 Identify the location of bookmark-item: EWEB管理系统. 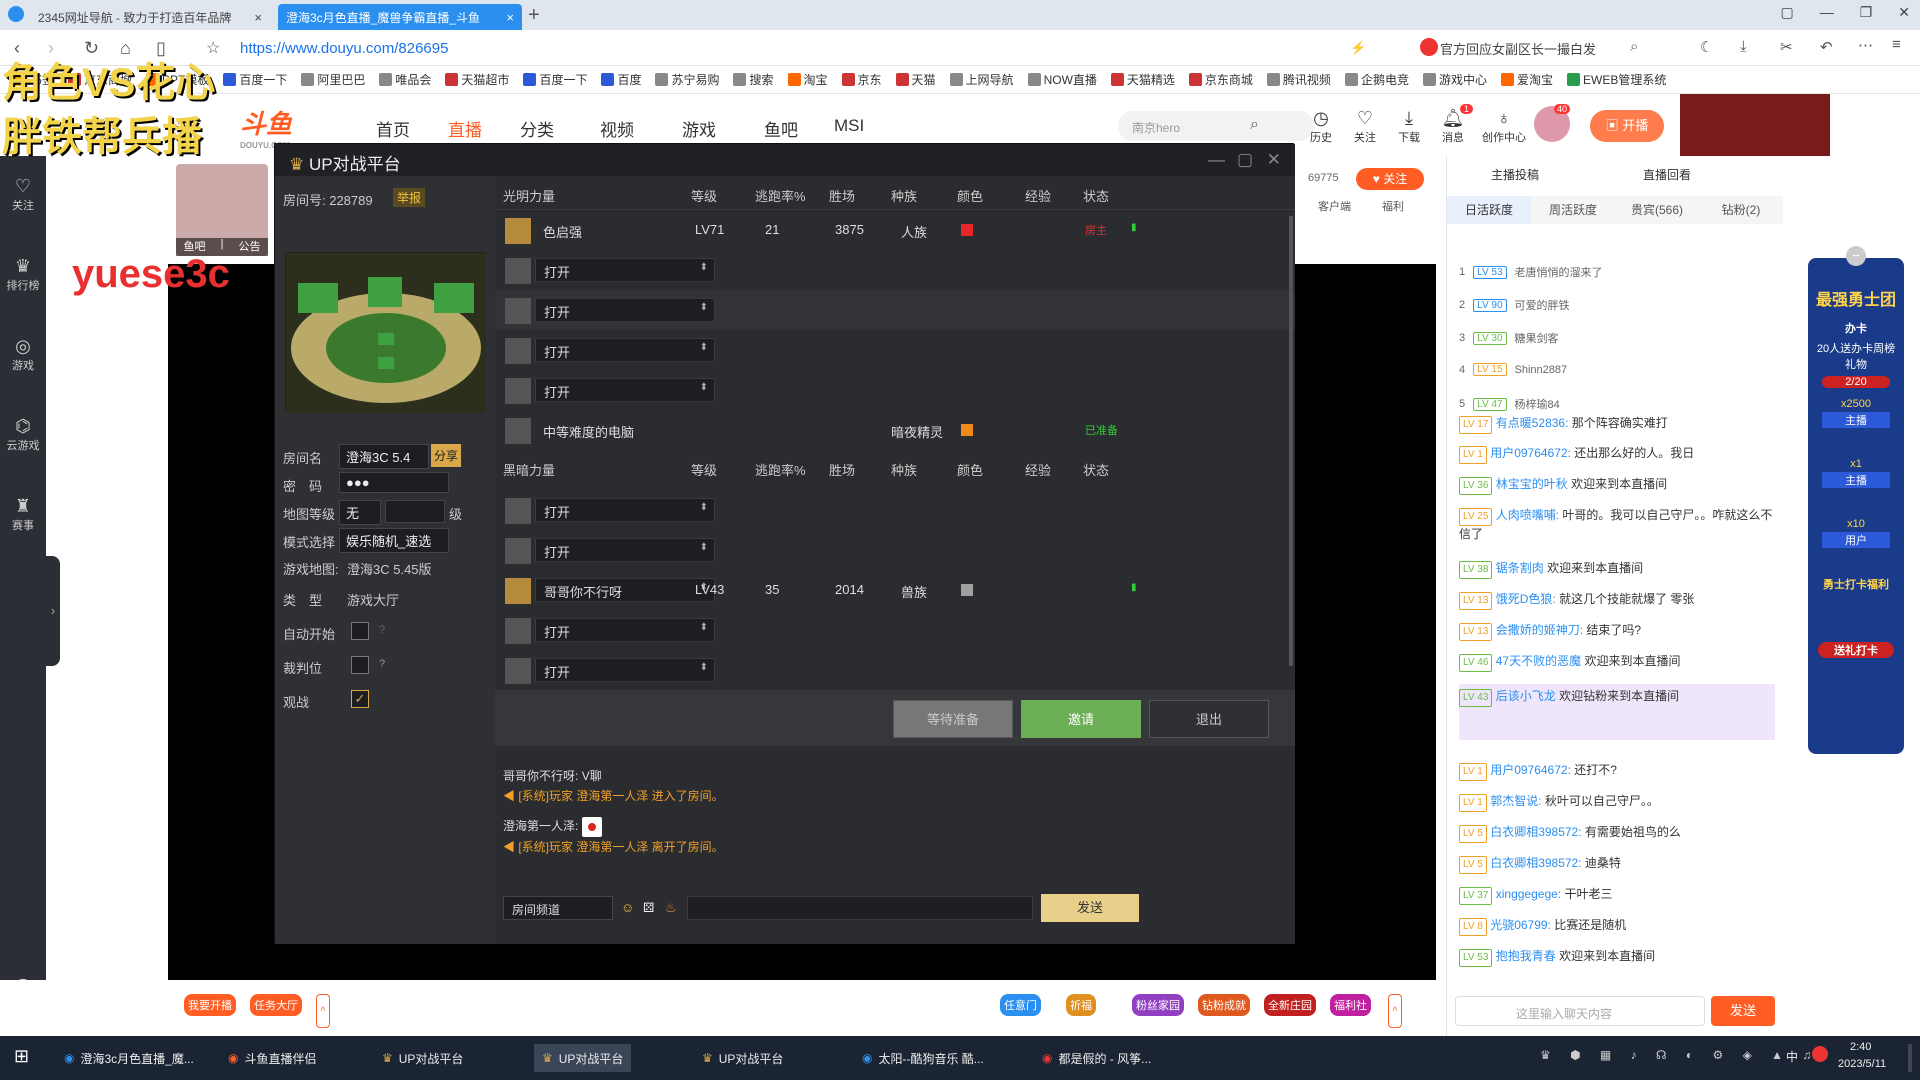
(1616, 79).